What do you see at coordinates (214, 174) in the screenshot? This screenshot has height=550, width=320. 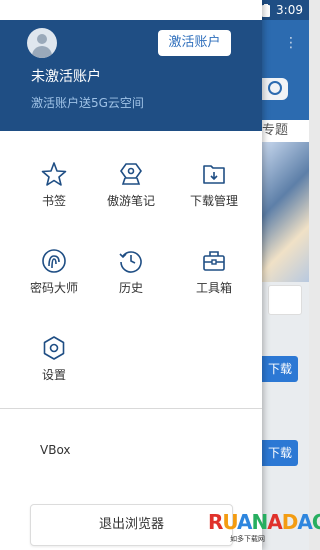 I see `download-folder-icon` at bounding box center [214, 174].